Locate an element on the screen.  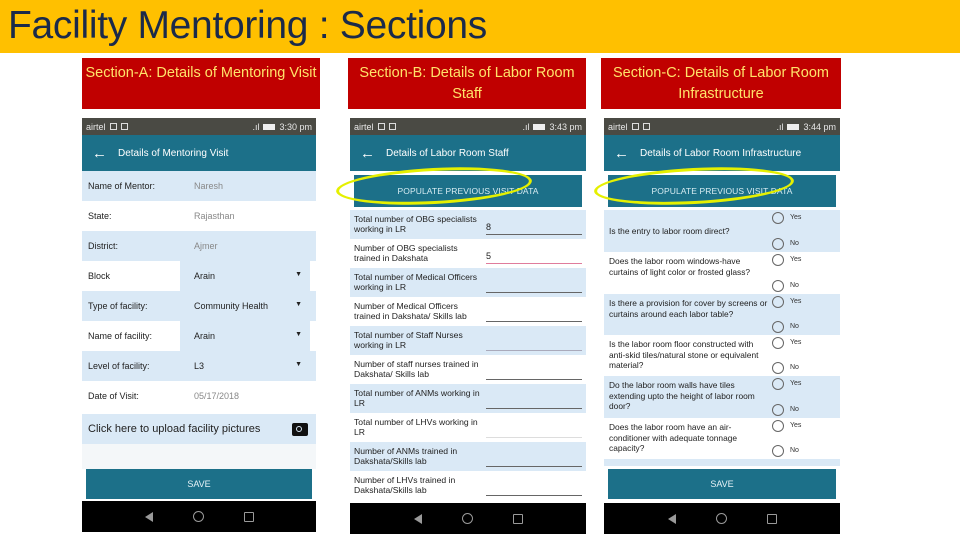
block-dropdown: Arain ▼ is located at coordinates (255, 276).